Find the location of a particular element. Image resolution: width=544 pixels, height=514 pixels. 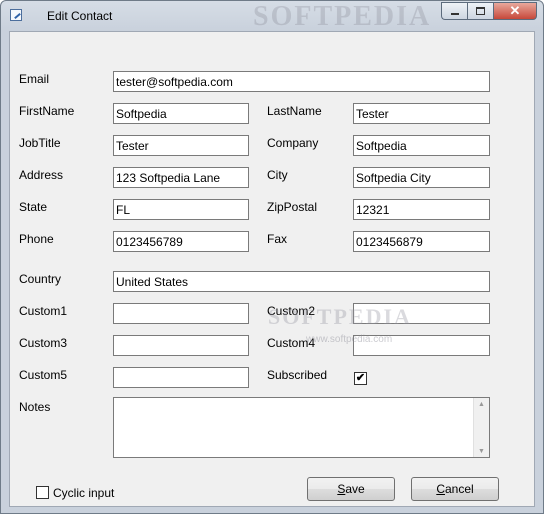

lastname-field: Tester is located at coordinates (421, 113).